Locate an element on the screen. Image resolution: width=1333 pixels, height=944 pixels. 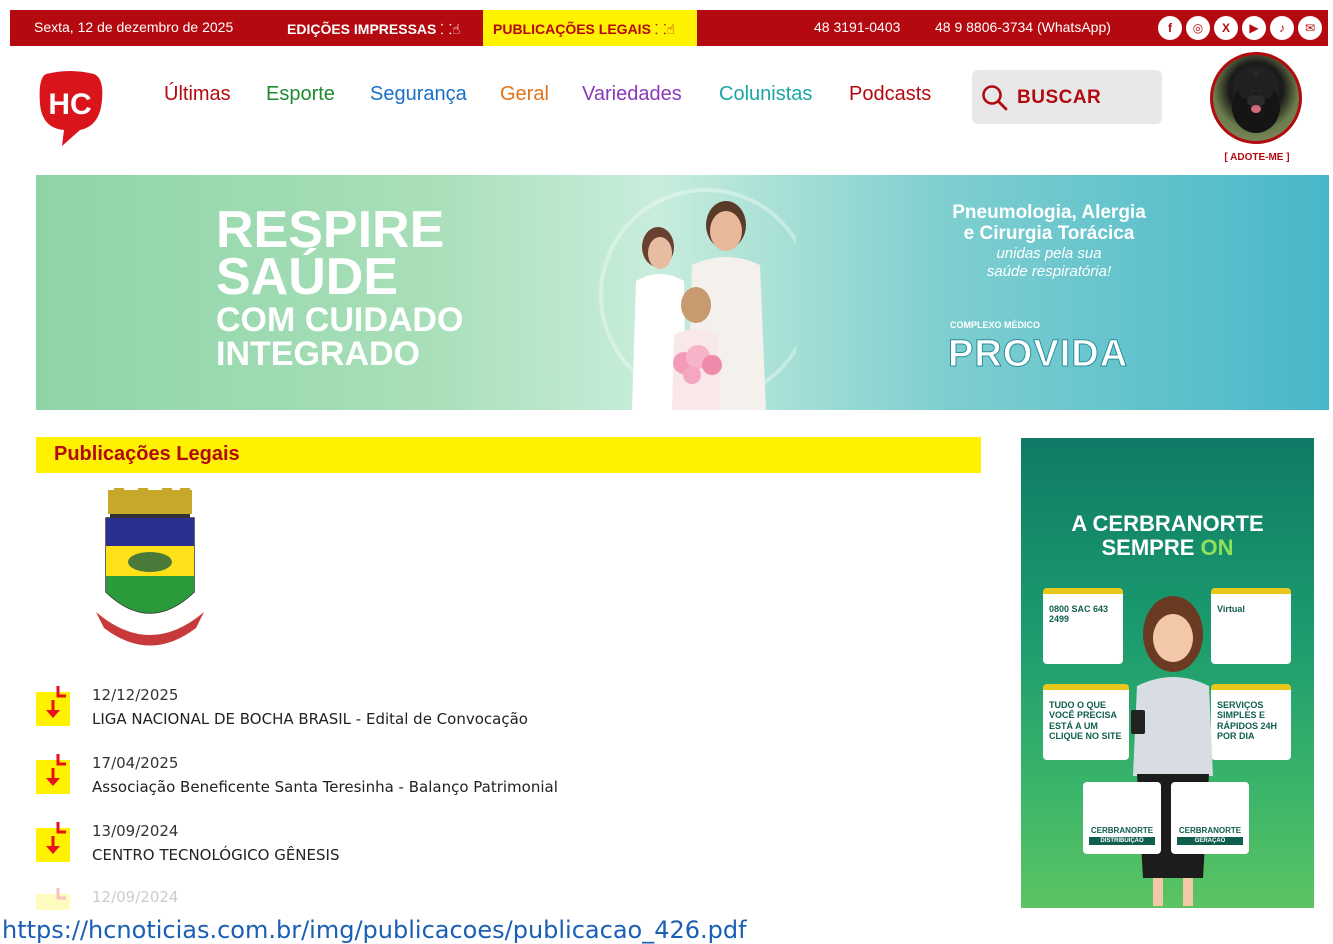
banner-headline: RESPIRE SAÚDE COM CUIDADO INTEGRADO is located at coordinates (340, 287).